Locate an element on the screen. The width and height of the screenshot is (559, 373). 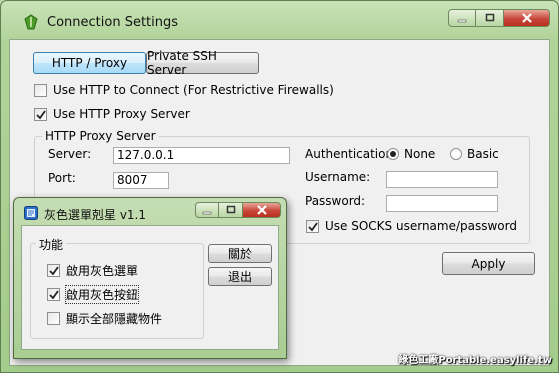
dialog-app-icon is located at coordinates (31, 213).